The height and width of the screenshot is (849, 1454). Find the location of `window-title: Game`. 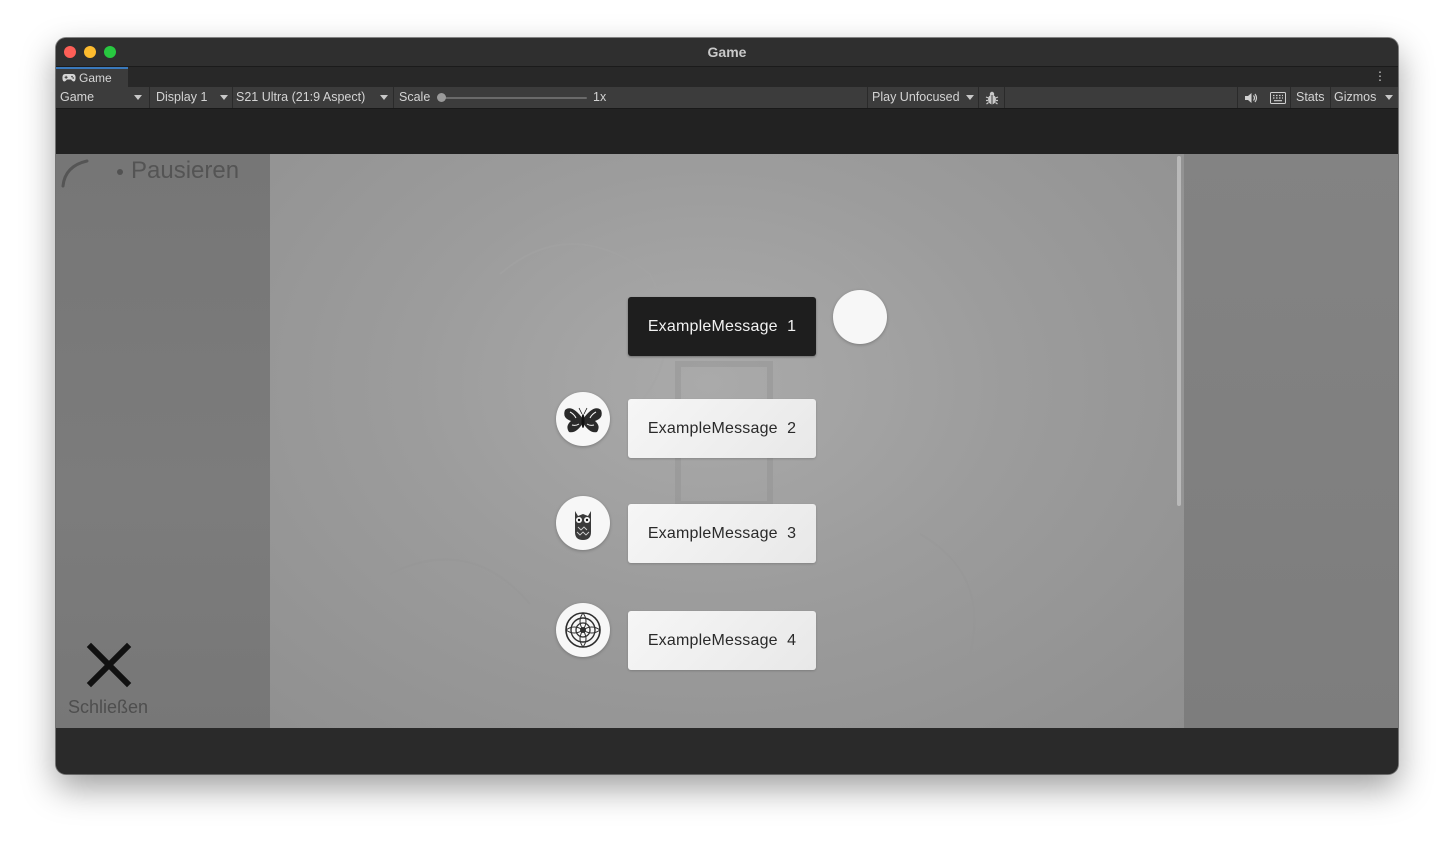

window-title: Game is located at coordinates (727, 52).